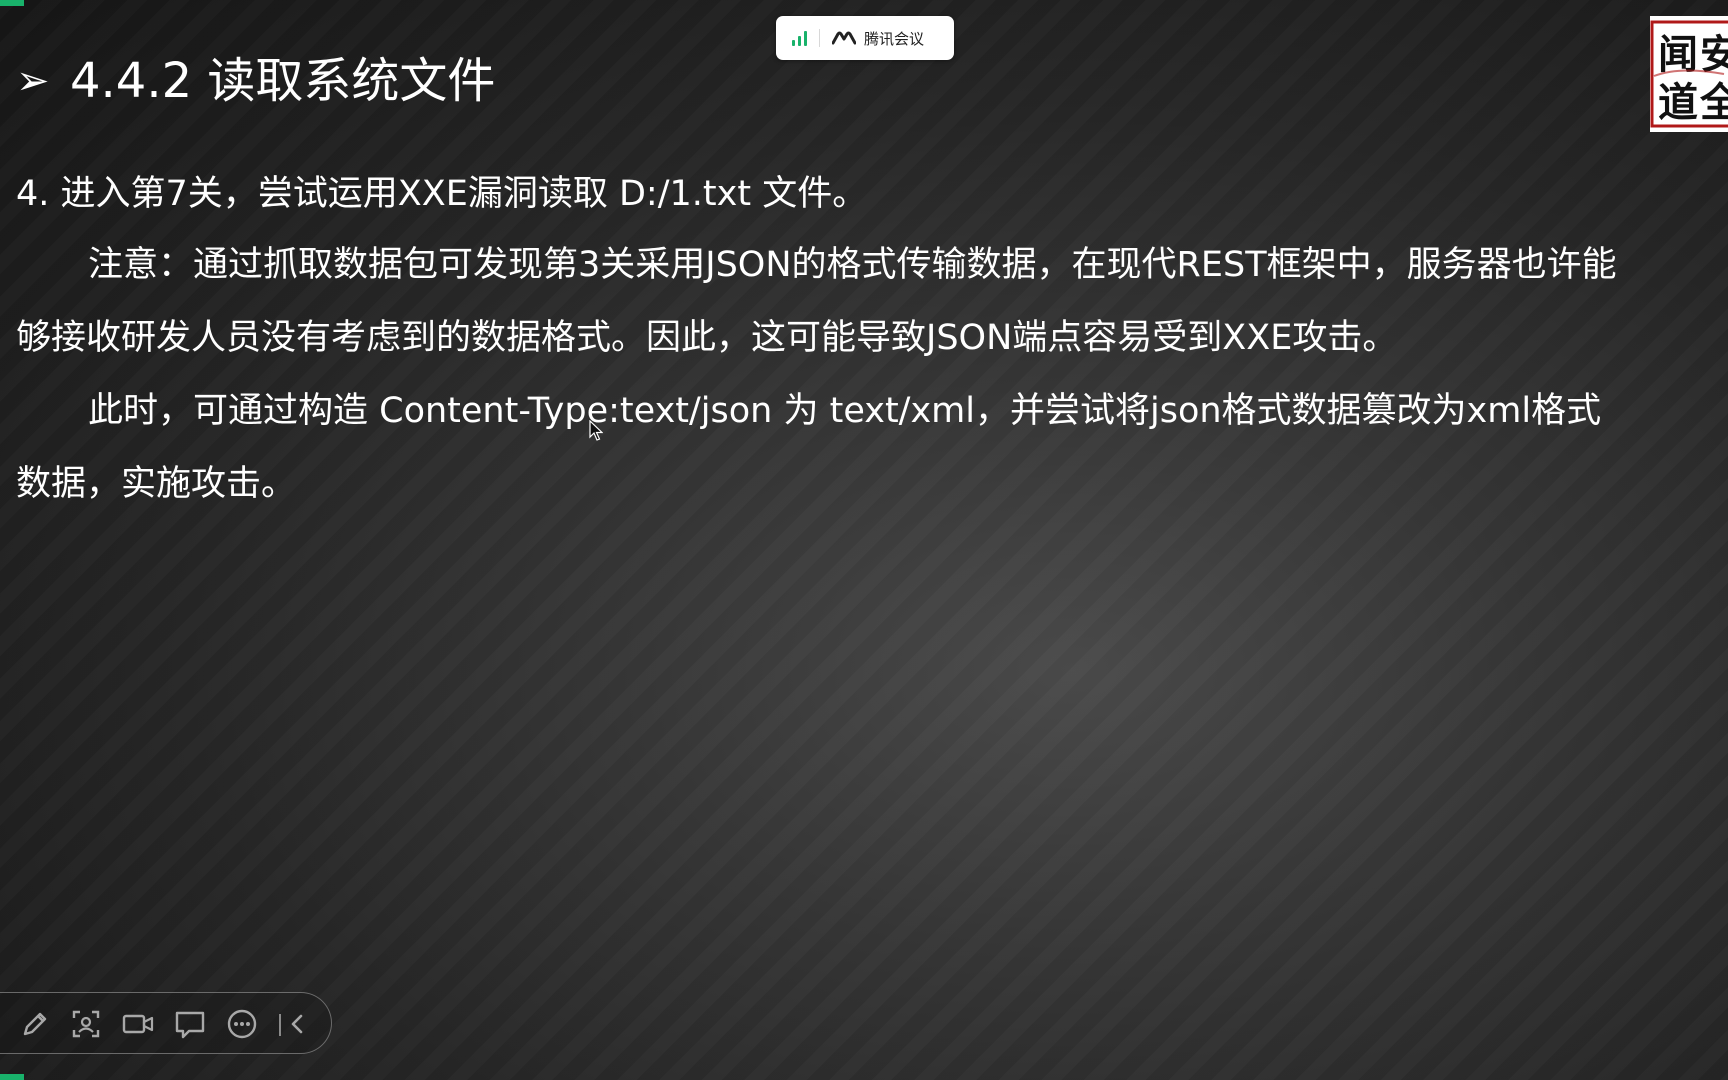 This screenshot has width=1728, height=1080. Describe the element at coordinates (138, 1024) in the screenshot. I see `camera-icon` at that location.